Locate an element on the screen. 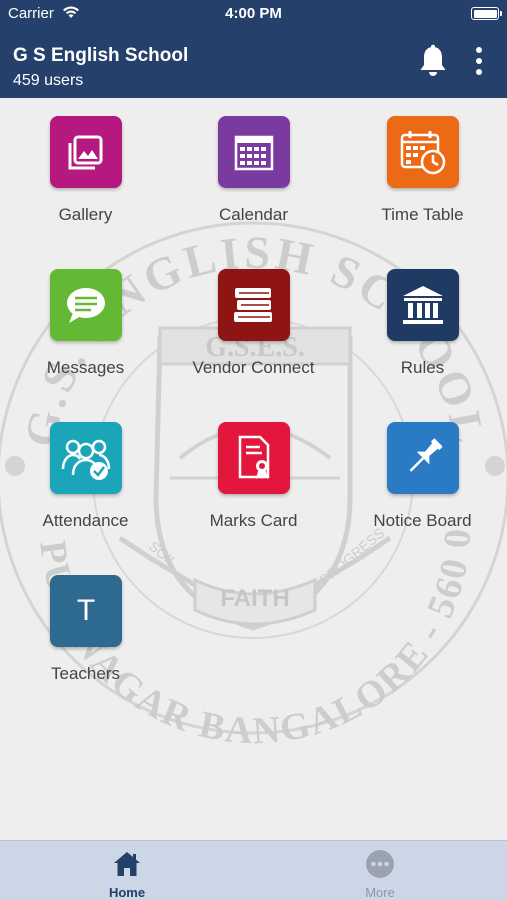  tab-label: More is located at coordinates (380, 892).